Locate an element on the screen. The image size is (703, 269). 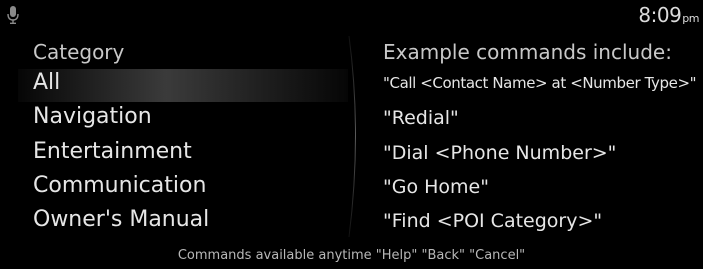
clock: 8:09pm is located at coordinates (668, 15).